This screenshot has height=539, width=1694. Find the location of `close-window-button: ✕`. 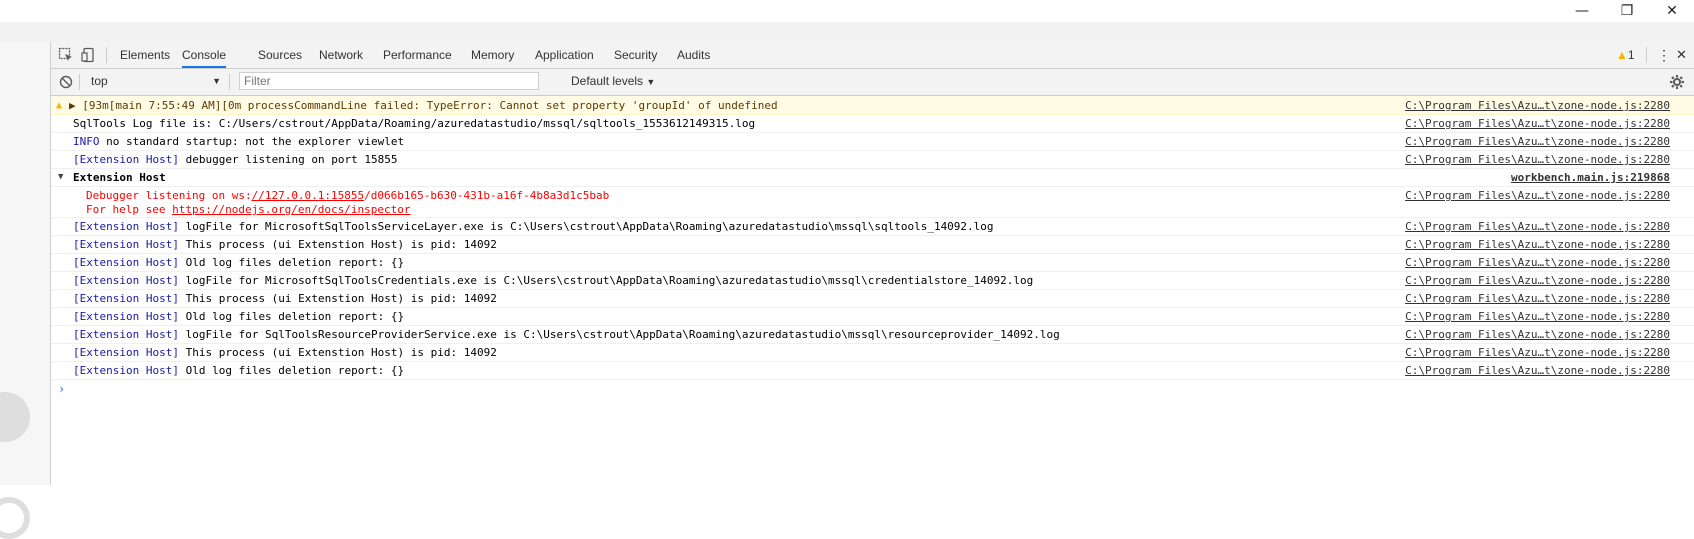

close-window-button: ✕ is located at coordinates (1672, 11).